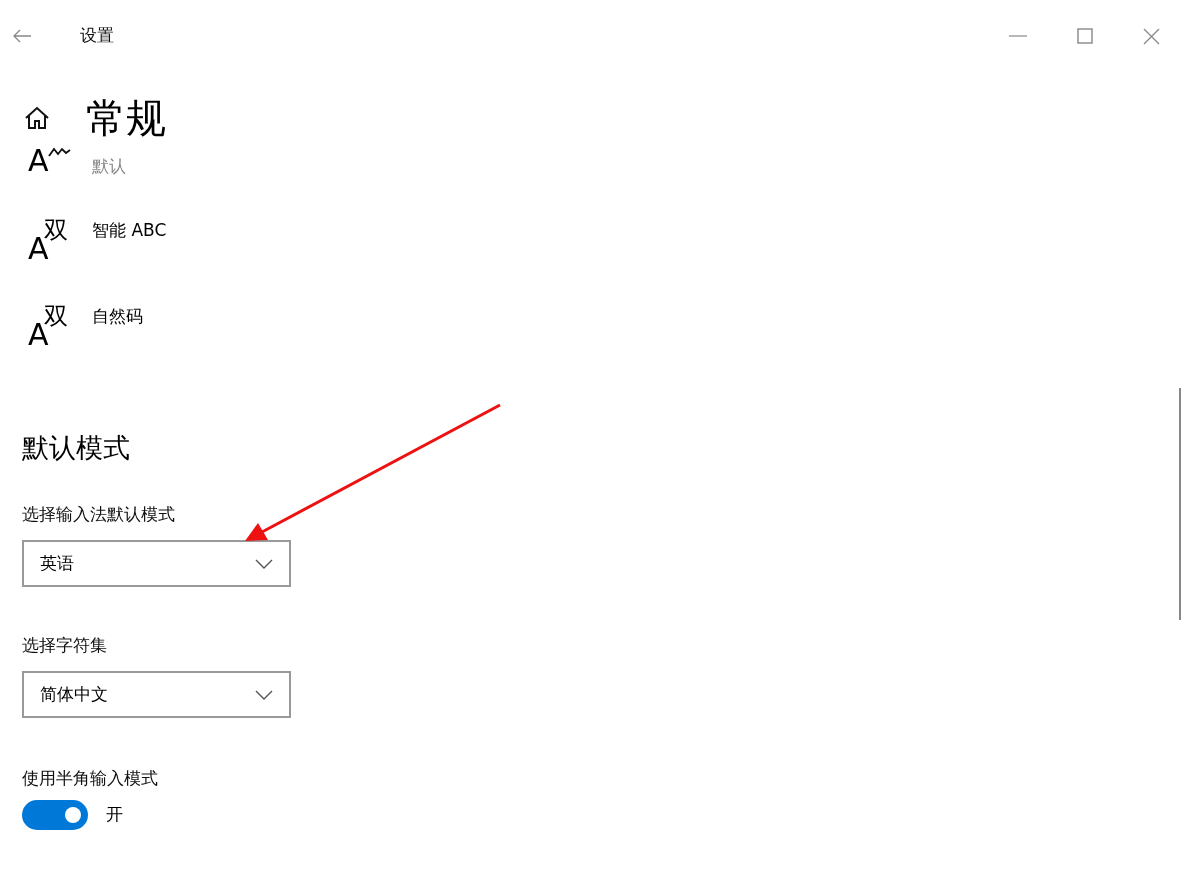 The width and height of the screenshot is (1182, 878). I want to click on field-label: 选择输入法默认模式, so click(99, 514).